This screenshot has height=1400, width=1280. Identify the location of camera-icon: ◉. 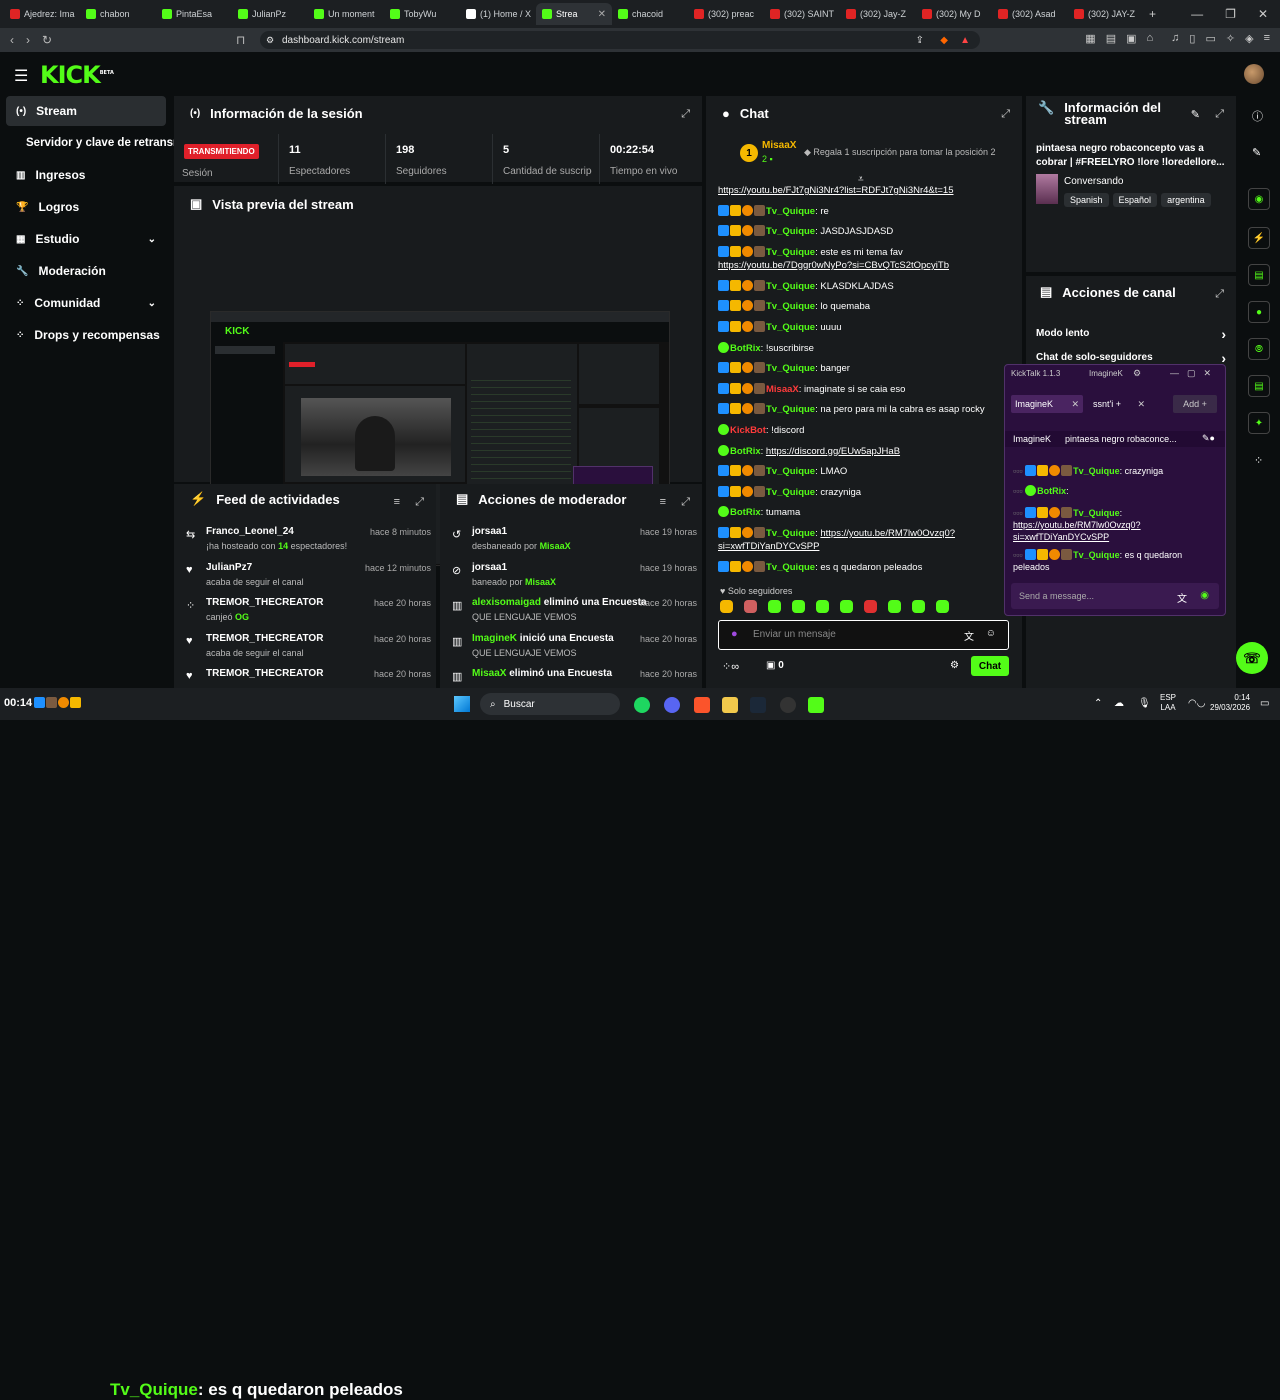
(1259, 199).